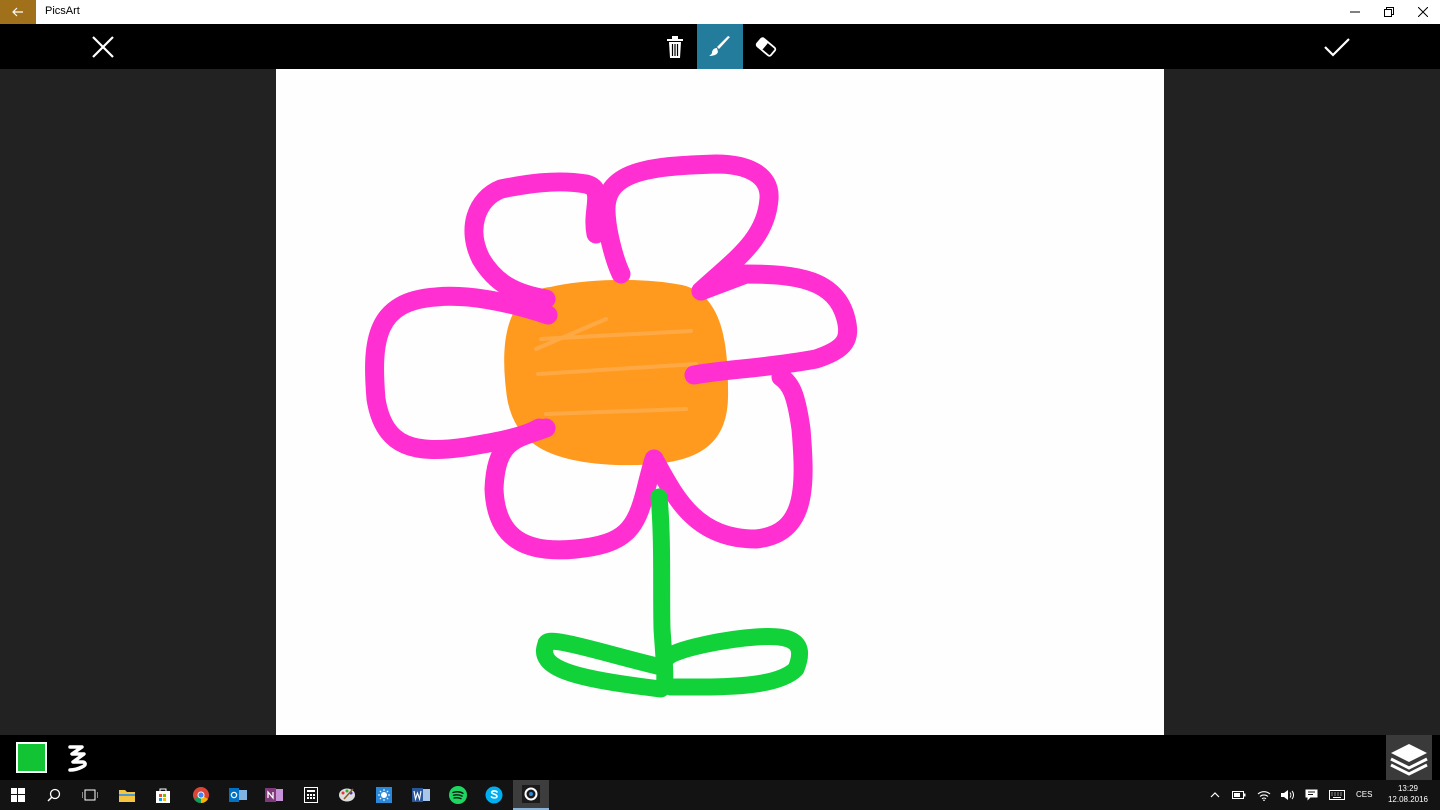  I want to click on chevron-up-icon, so click(1215, 795).